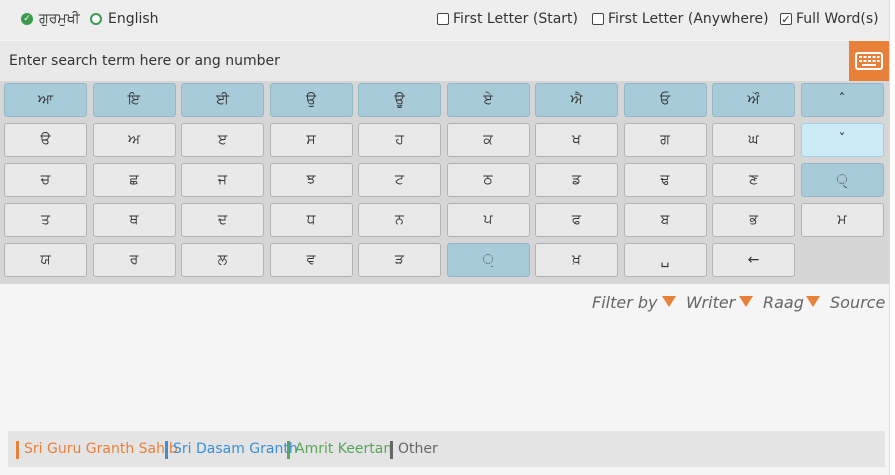  I want to click on first-letter-anywhere-checkbox: First Letter (Anywhere), so click(680, 19).